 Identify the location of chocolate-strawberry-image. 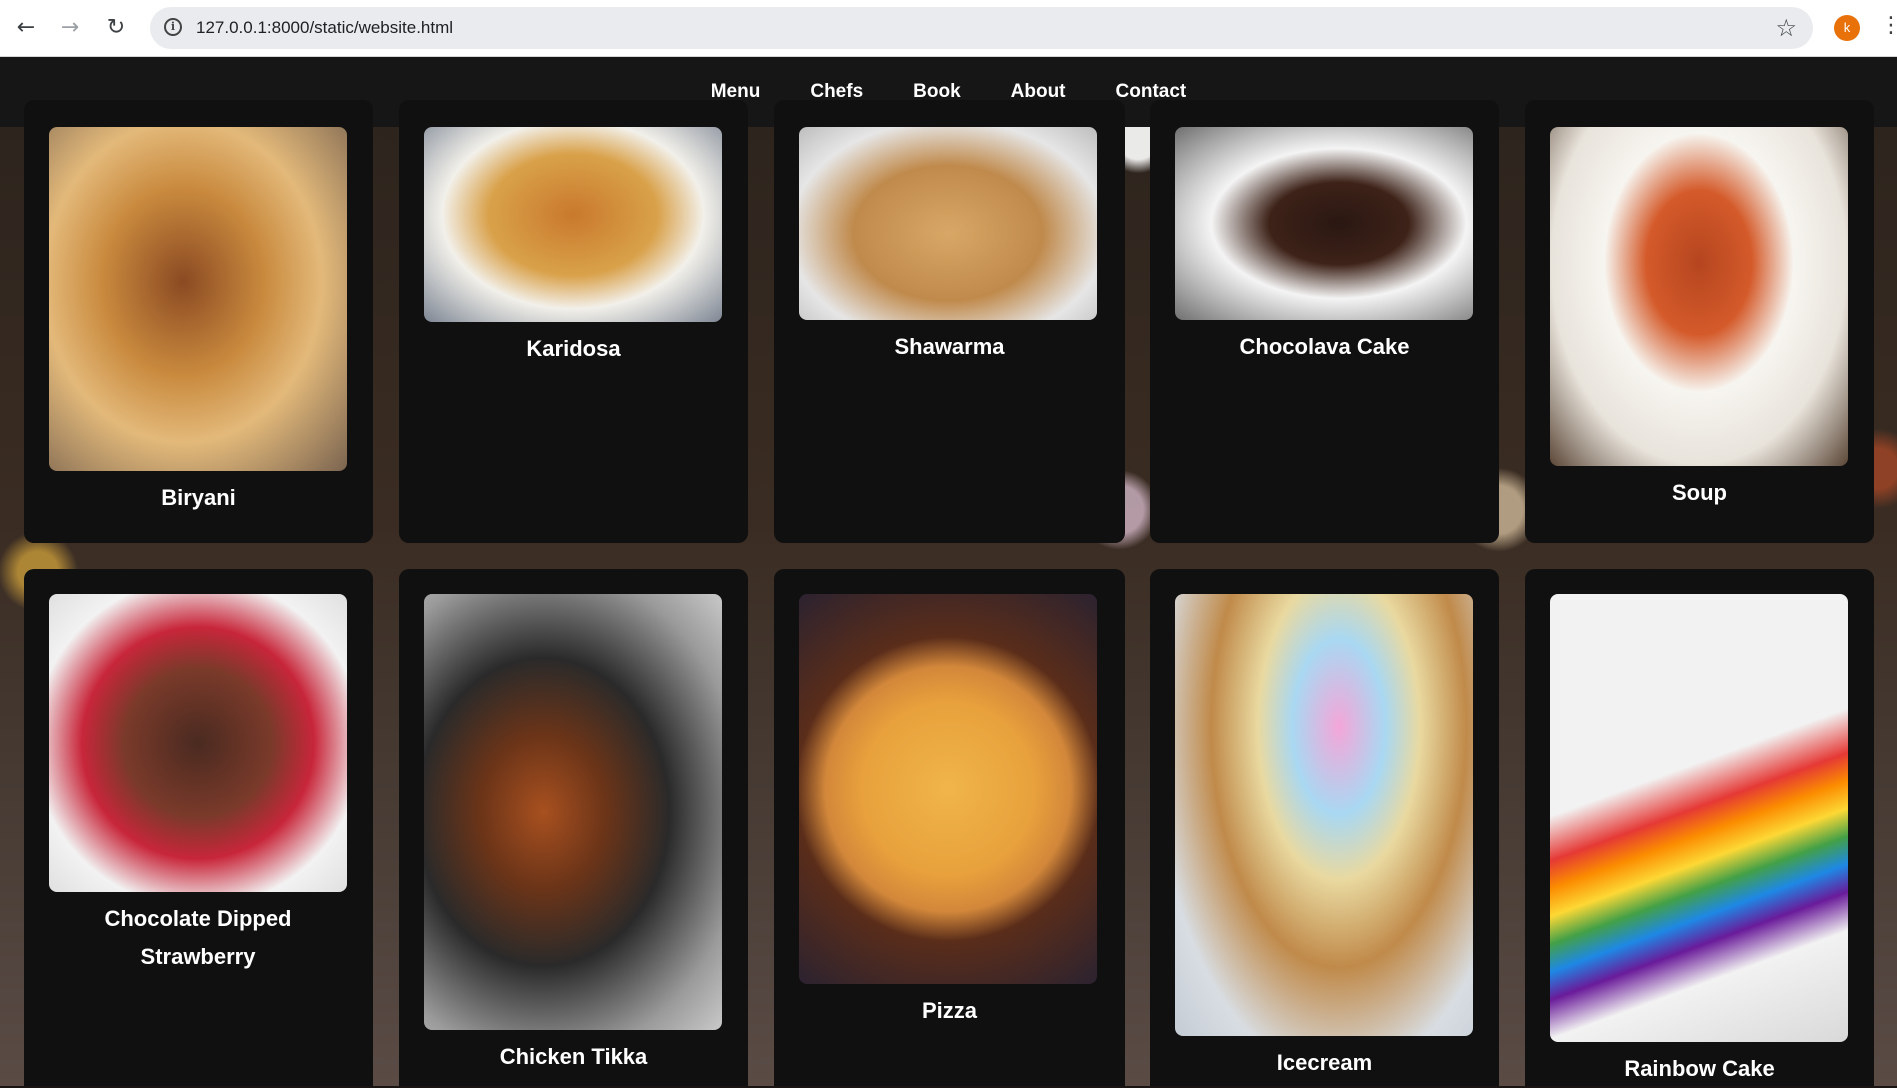
(198, 743).